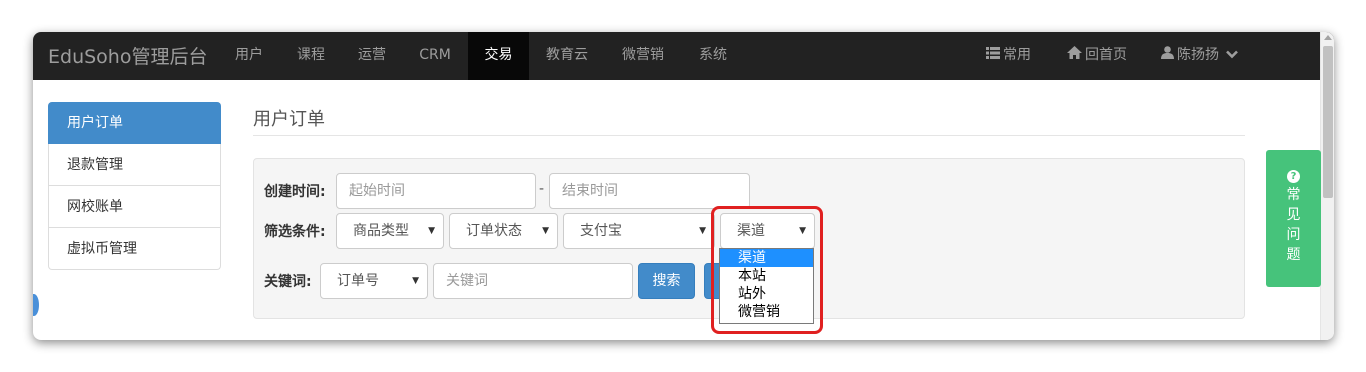  I want to click on nav-item-courses: 课程, so click(311, 56).